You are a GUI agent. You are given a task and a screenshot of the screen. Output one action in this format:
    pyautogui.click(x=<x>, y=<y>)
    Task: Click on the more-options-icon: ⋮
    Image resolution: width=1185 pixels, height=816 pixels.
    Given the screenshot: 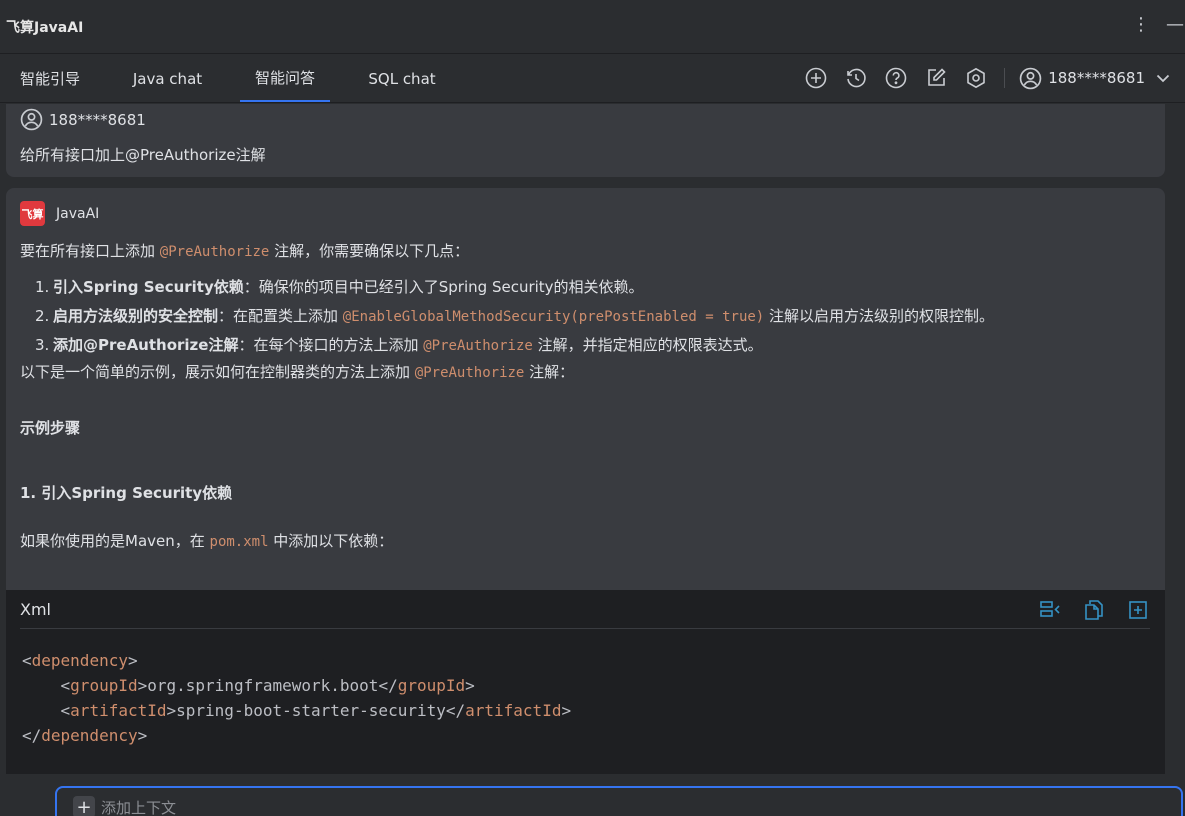 What is the action you would take?
    pyautogui.click(x=1141, y=24)
    